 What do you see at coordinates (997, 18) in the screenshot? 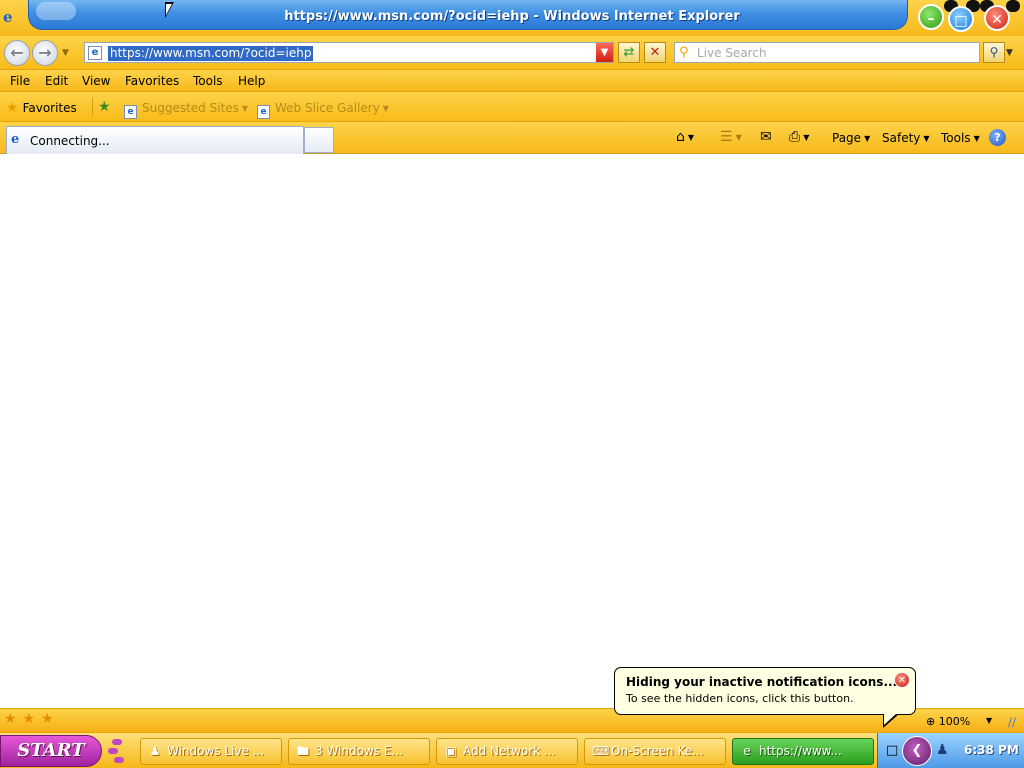
I see `close-button: ✕` at bounding box center [997, 18].